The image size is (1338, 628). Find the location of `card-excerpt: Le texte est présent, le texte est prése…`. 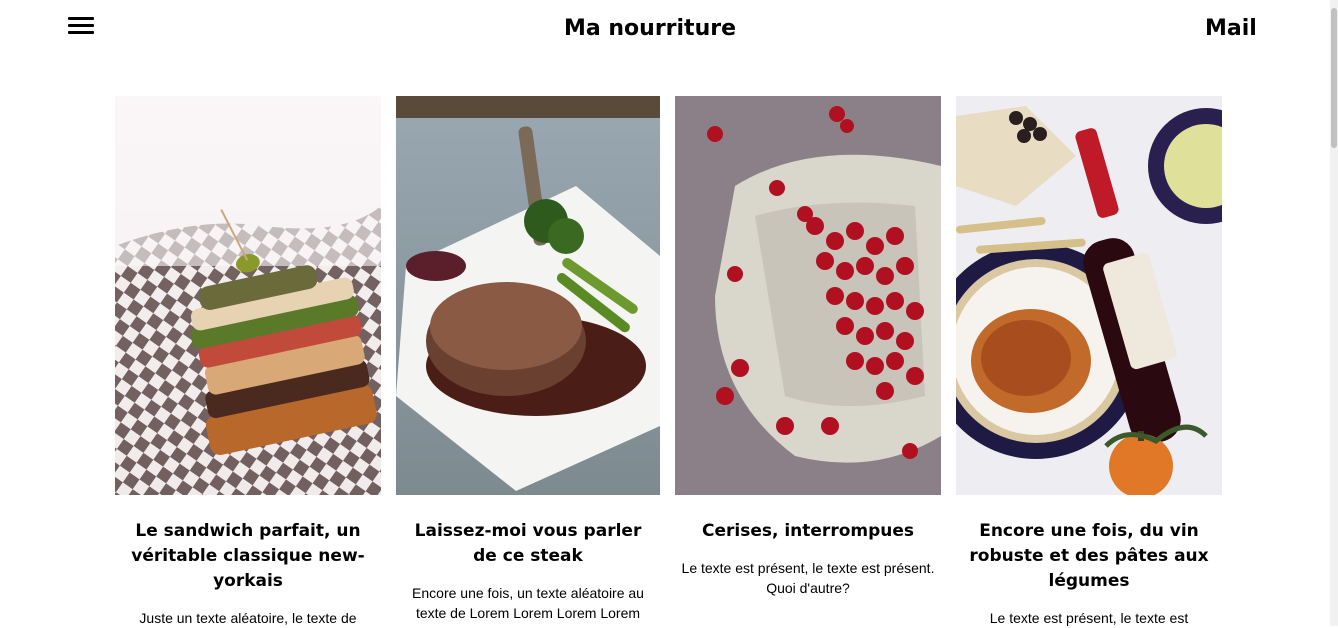

card-excerpt: Le texte est présent, le texte est prése… is located at coordinates (808, 578).